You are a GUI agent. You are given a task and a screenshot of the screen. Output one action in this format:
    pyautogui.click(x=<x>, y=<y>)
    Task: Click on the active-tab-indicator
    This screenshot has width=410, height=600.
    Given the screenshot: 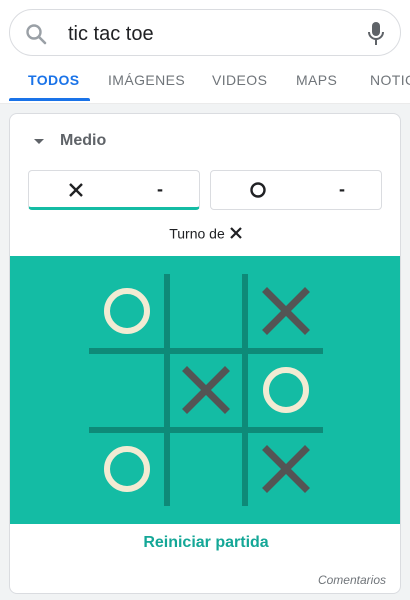 What is the action you would take?
    pyautogui.click(x=49, y=99)
    